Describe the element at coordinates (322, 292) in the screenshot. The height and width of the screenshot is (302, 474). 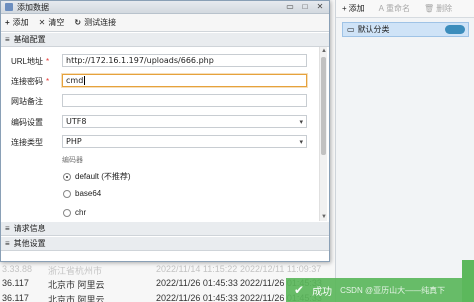
I see `toast-message: 成功` at that location.